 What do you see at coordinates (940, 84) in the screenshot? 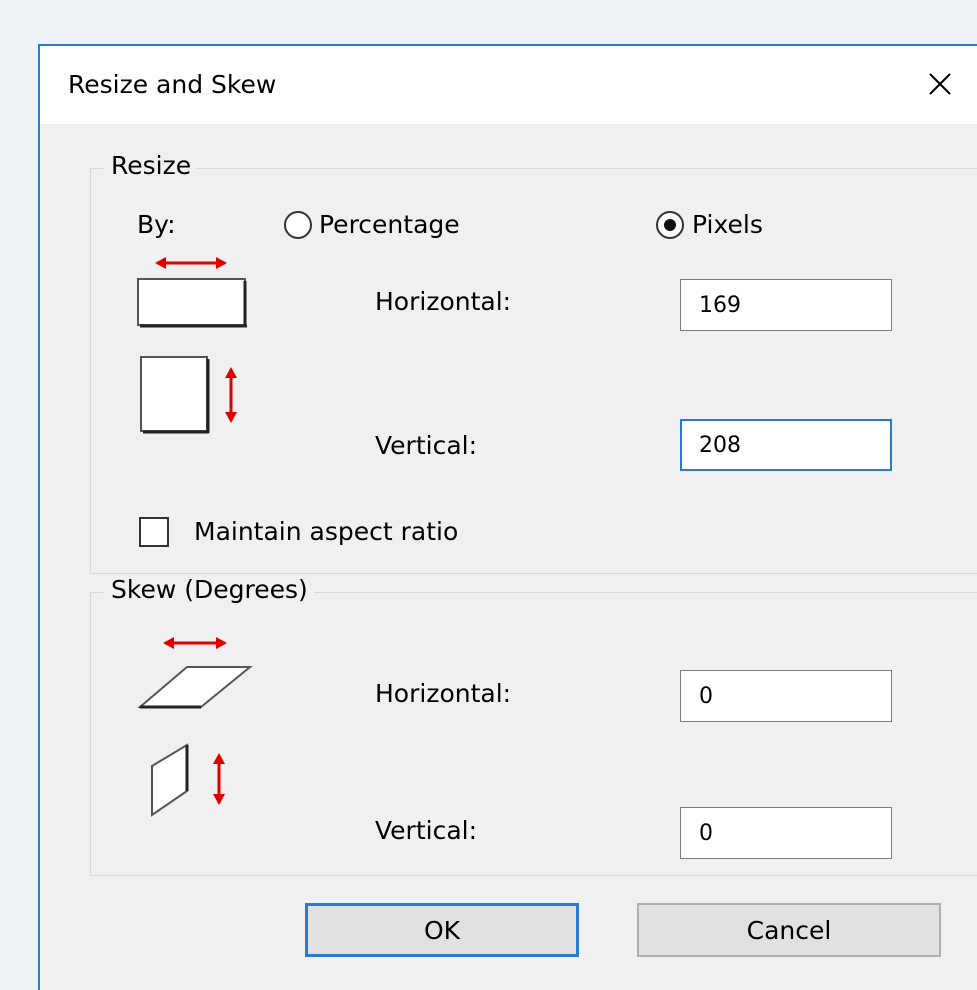
I see `close-icon` at bounding box center [940, 84].